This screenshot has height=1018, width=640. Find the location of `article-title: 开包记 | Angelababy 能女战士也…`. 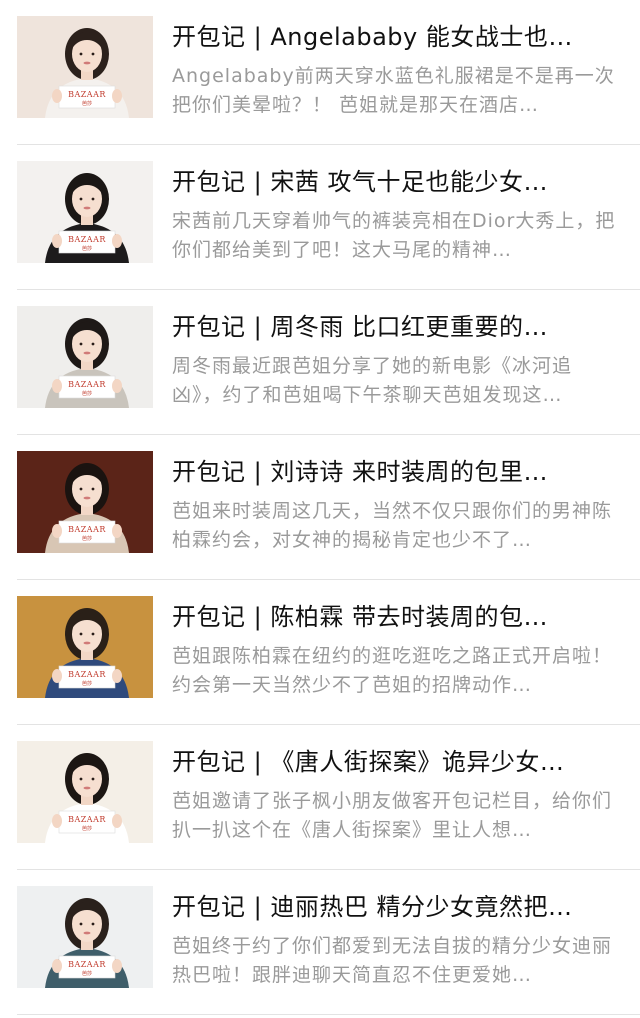

article-title: 开包记 | Angelababy 能女战士也… is located at coordinates (396, 37).